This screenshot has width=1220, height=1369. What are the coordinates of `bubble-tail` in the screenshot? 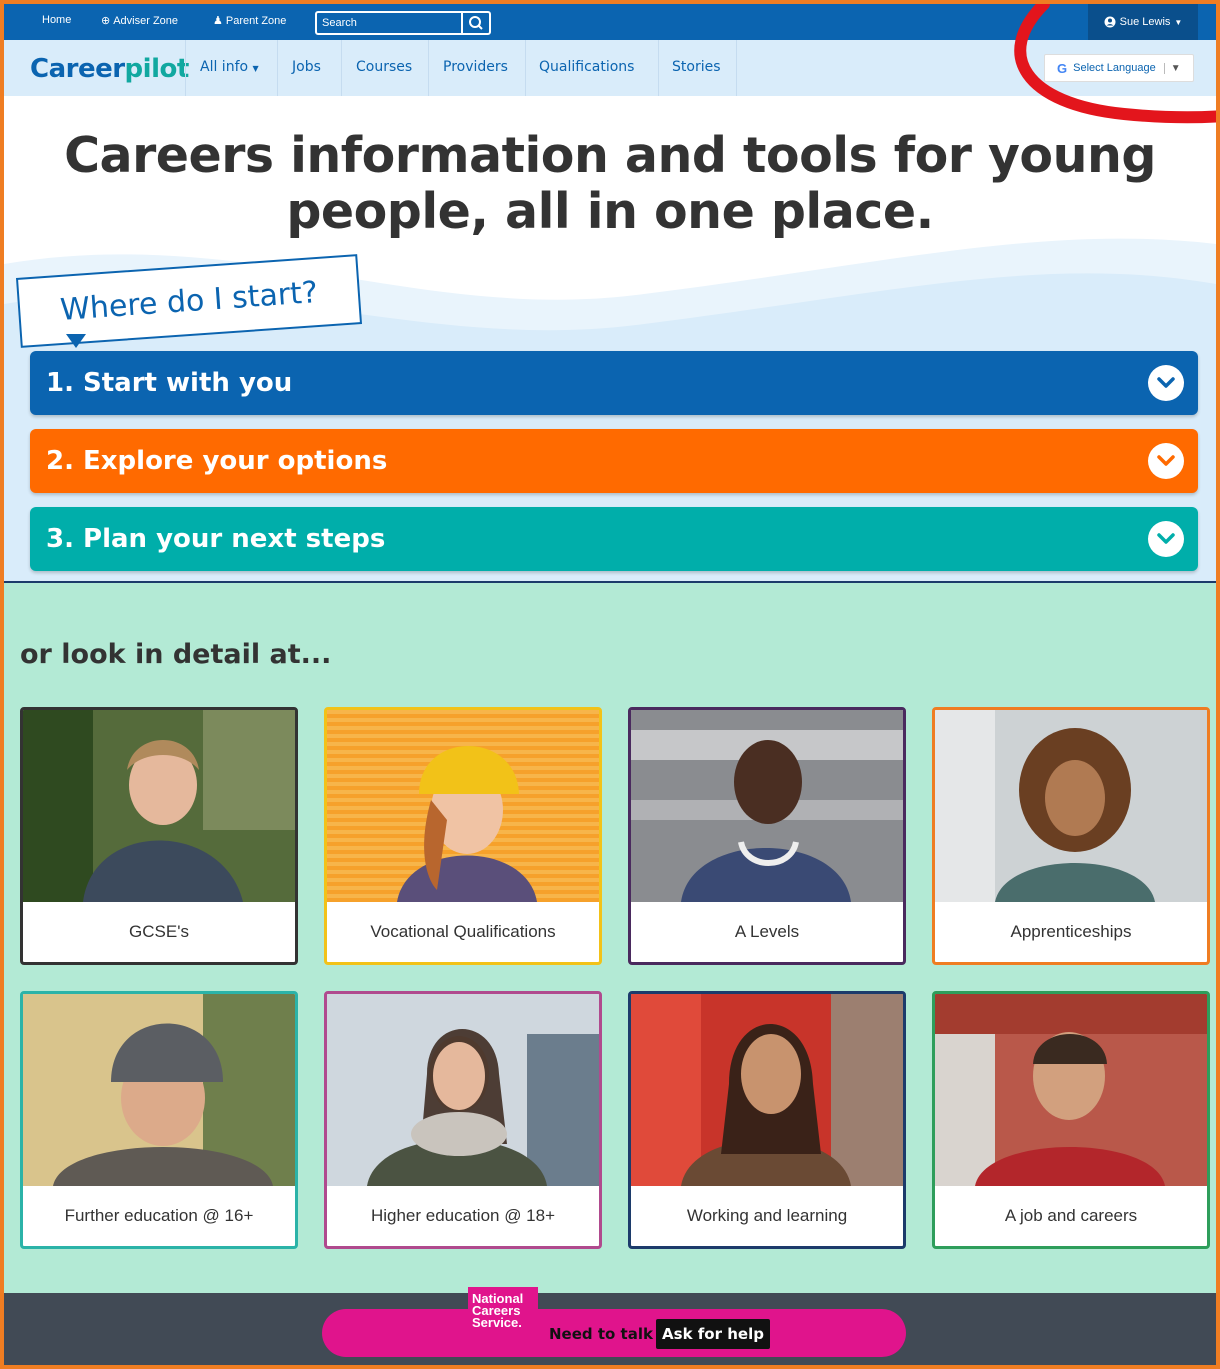 It's located at (76, 341).